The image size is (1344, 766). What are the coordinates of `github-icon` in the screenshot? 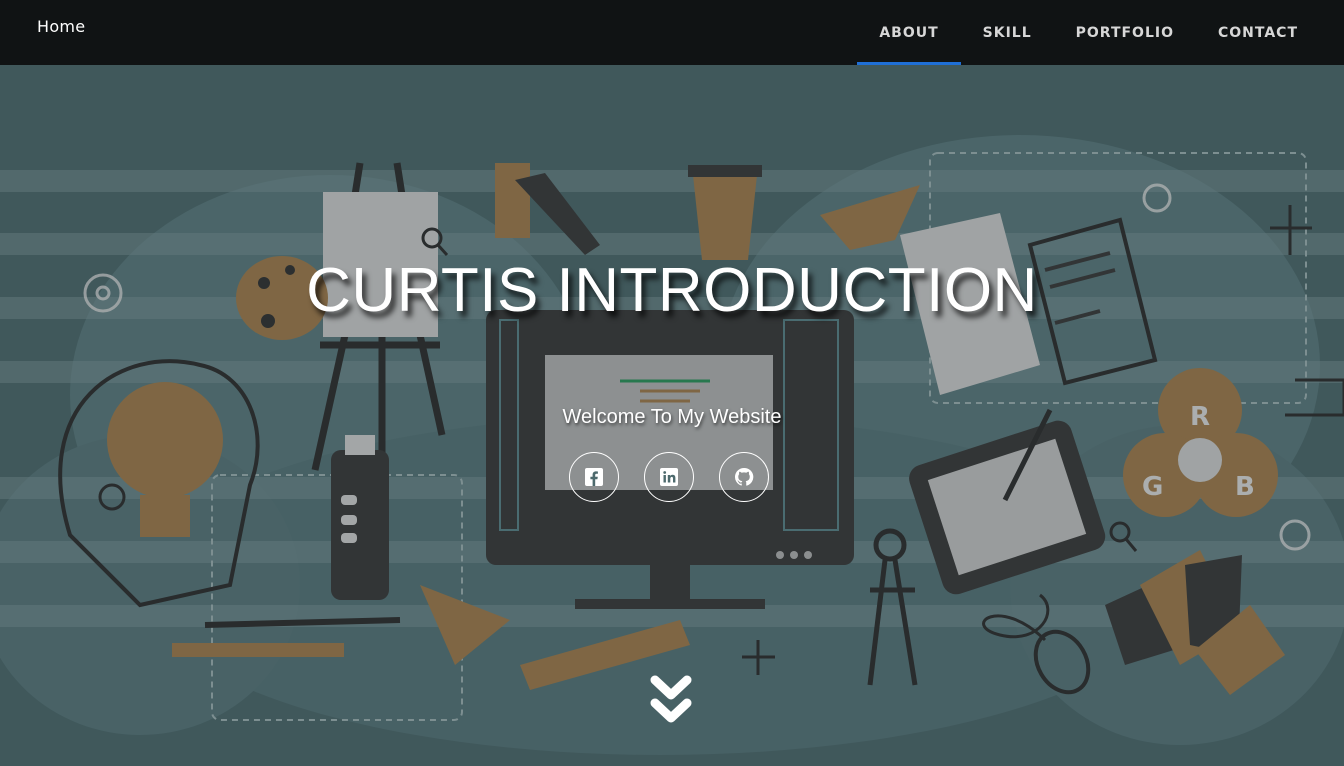 It's located at (744, 476).